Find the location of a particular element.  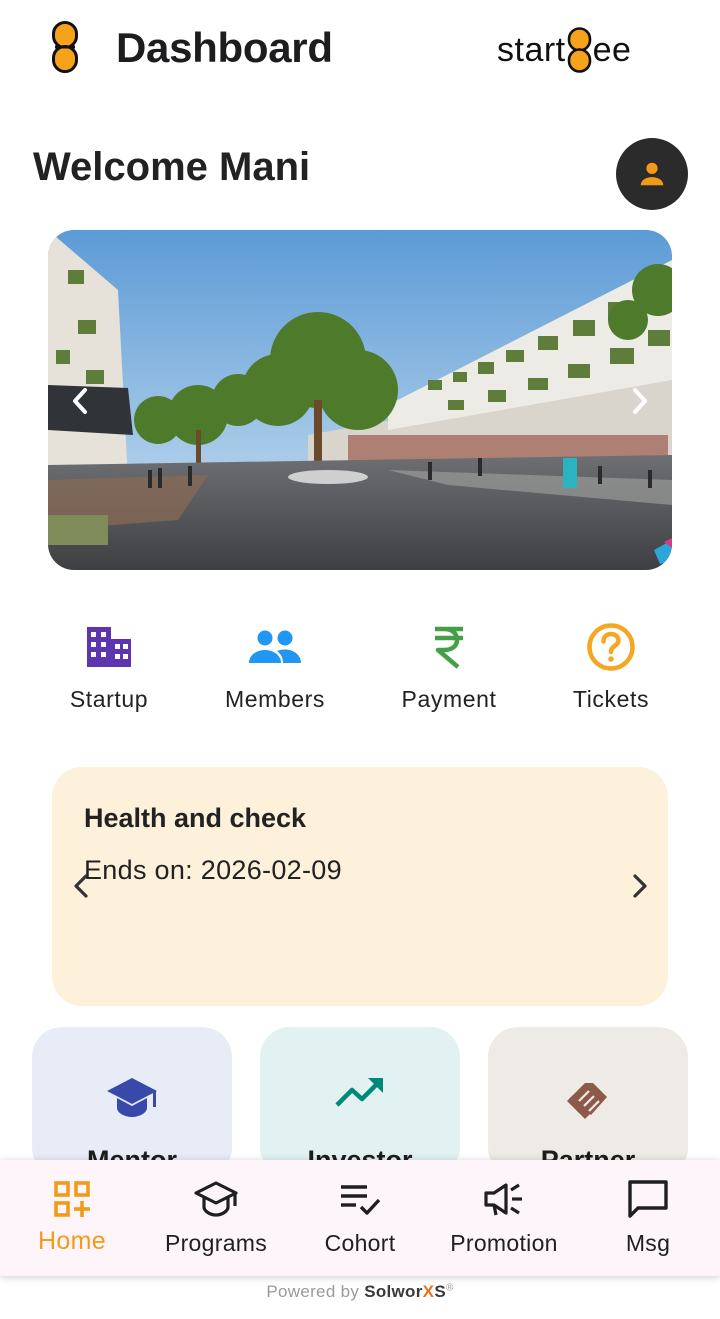

carousel-next-button is located at coordinates (640, 401).